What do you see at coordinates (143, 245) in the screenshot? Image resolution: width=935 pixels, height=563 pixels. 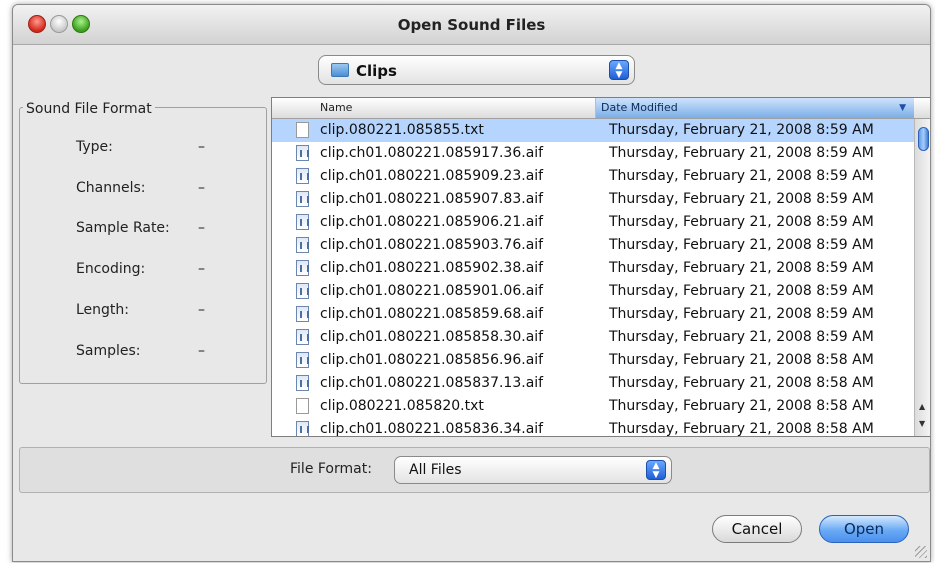 I see `sound-file-format-group` at bounding box center [143, 245].